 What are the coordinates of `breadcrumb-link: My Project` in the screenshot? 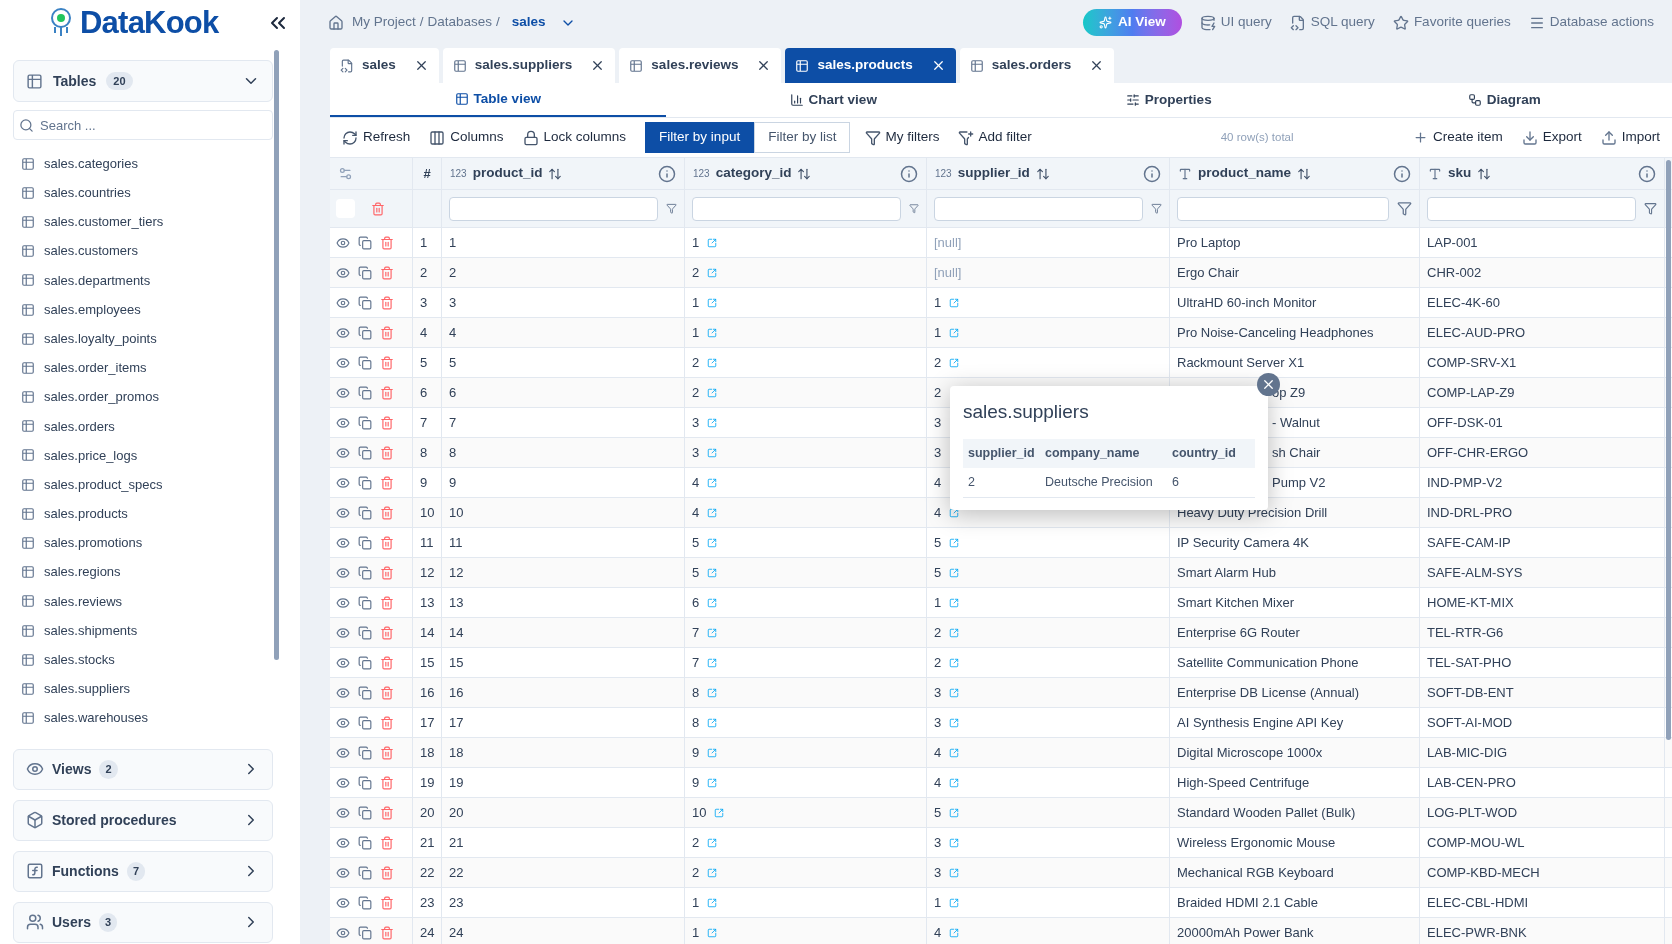 It's located at (384, 22).